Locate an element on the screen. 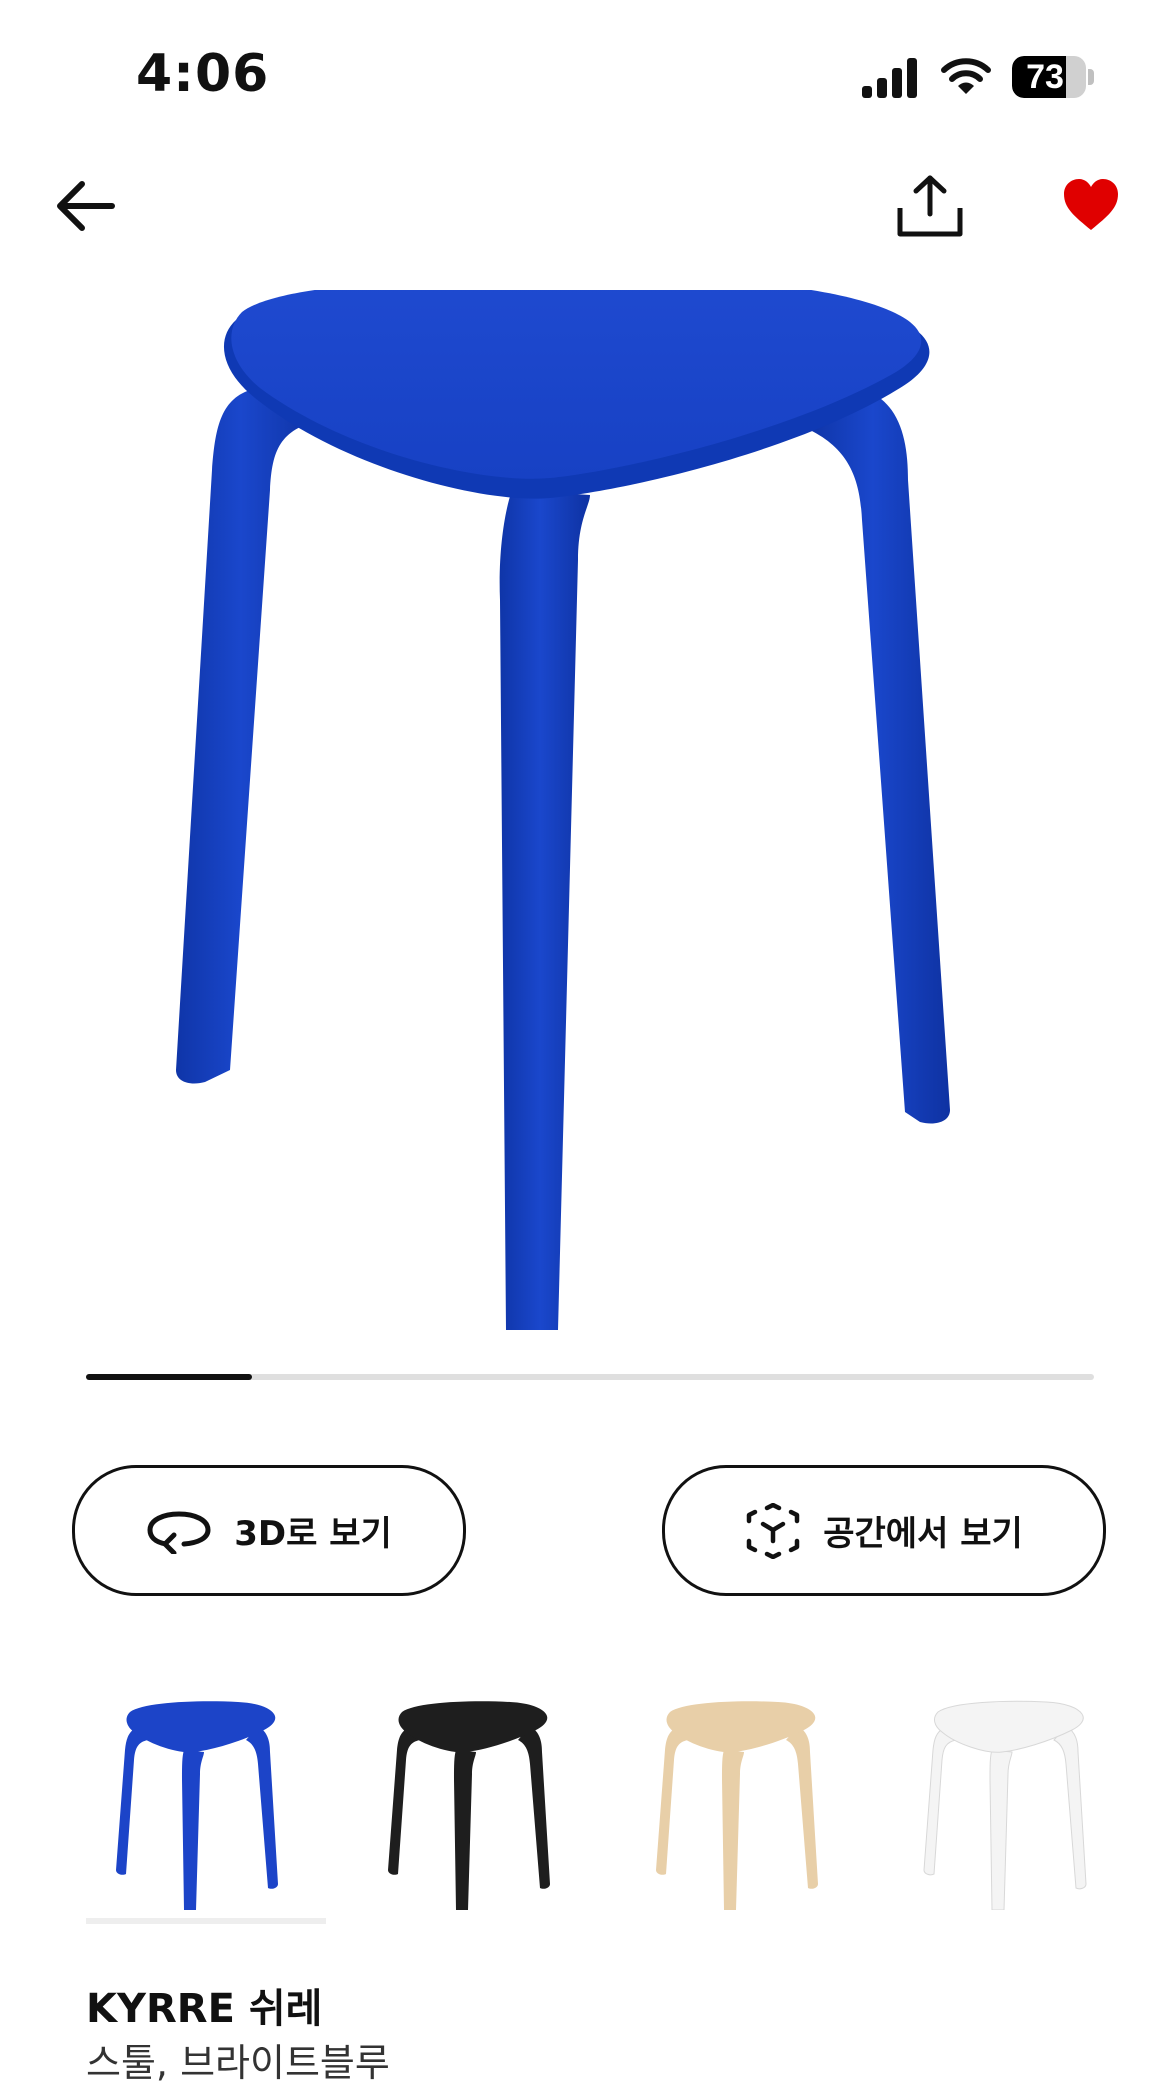 The height and width of the screenshot is (2087, 1170). battery-nub is located at coordinates (1091, 77).